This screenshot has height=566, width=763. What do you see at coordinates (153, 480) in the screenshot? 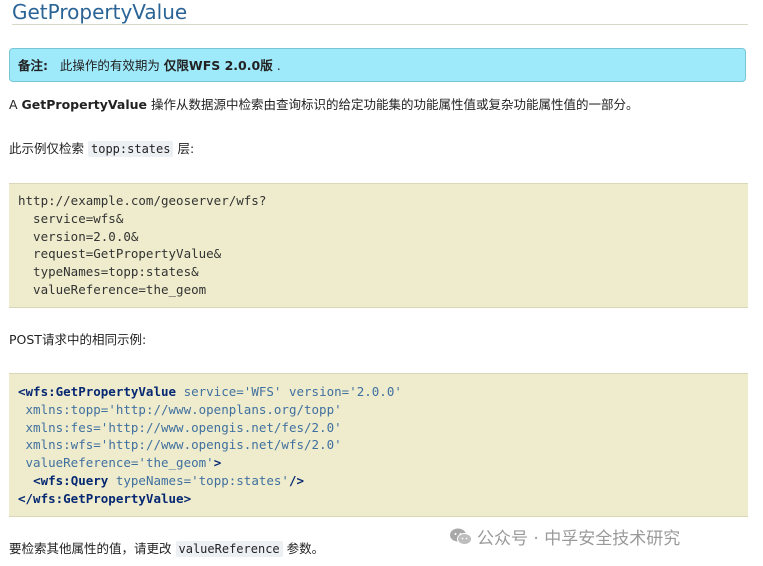
I see `xml-attr: typeNames=` at bounding box center [153, 480].